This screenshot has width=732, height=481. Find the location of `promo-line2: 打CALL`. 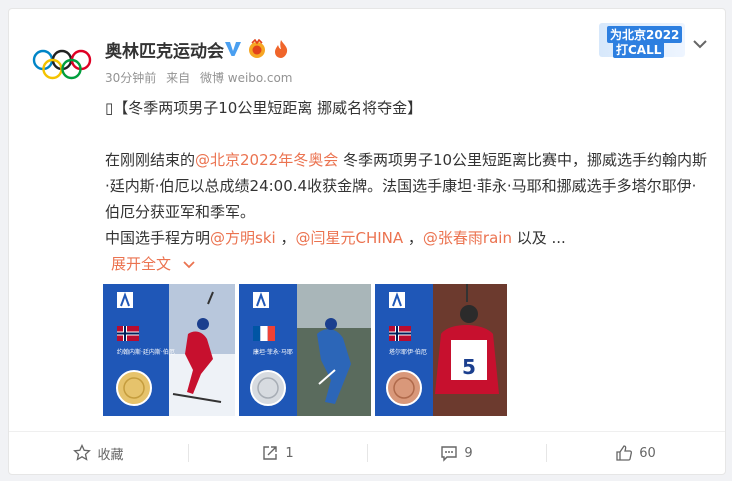

promo-line2: 打CALL is located at coordinates (639, 49).